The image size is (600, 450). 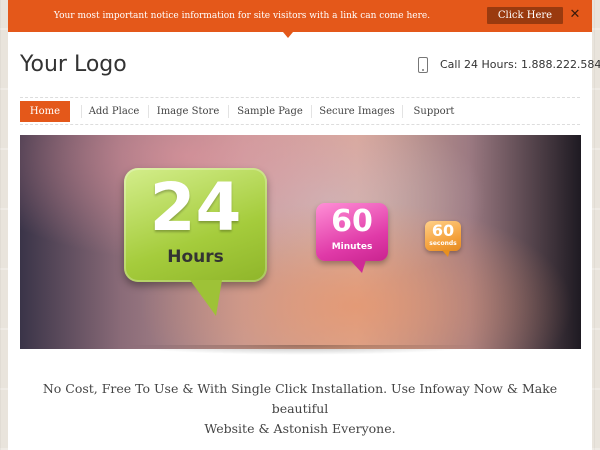 What do you see at coordinates (195, 257) in the screenshot?
I see `badge-unit: Hours` at bounding box center [195, 257].